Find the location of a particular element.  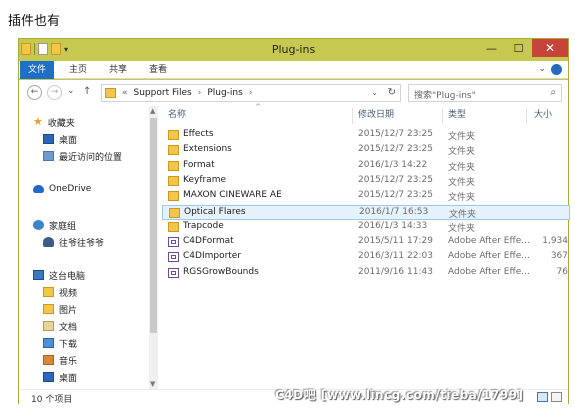

breadcrumb: « Support Files › Plug-ins › is located at coordinates (187, 93).